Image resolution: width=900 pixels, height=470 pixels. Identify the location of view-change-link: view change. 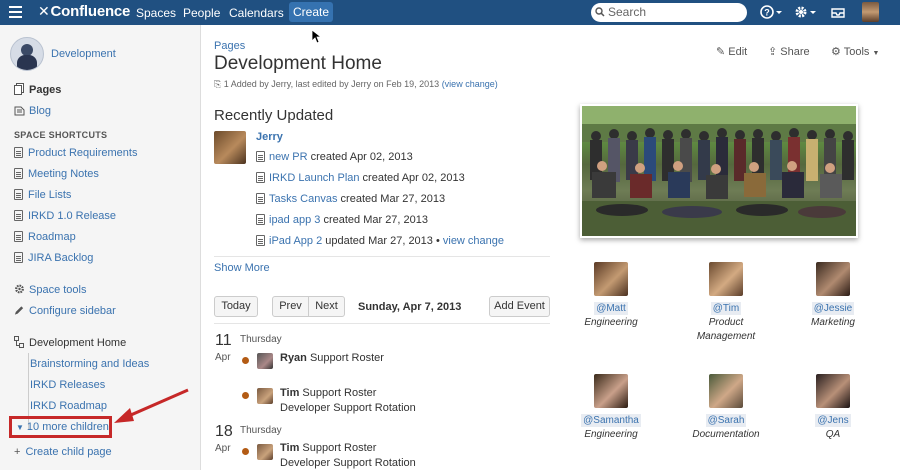
(473, 241).